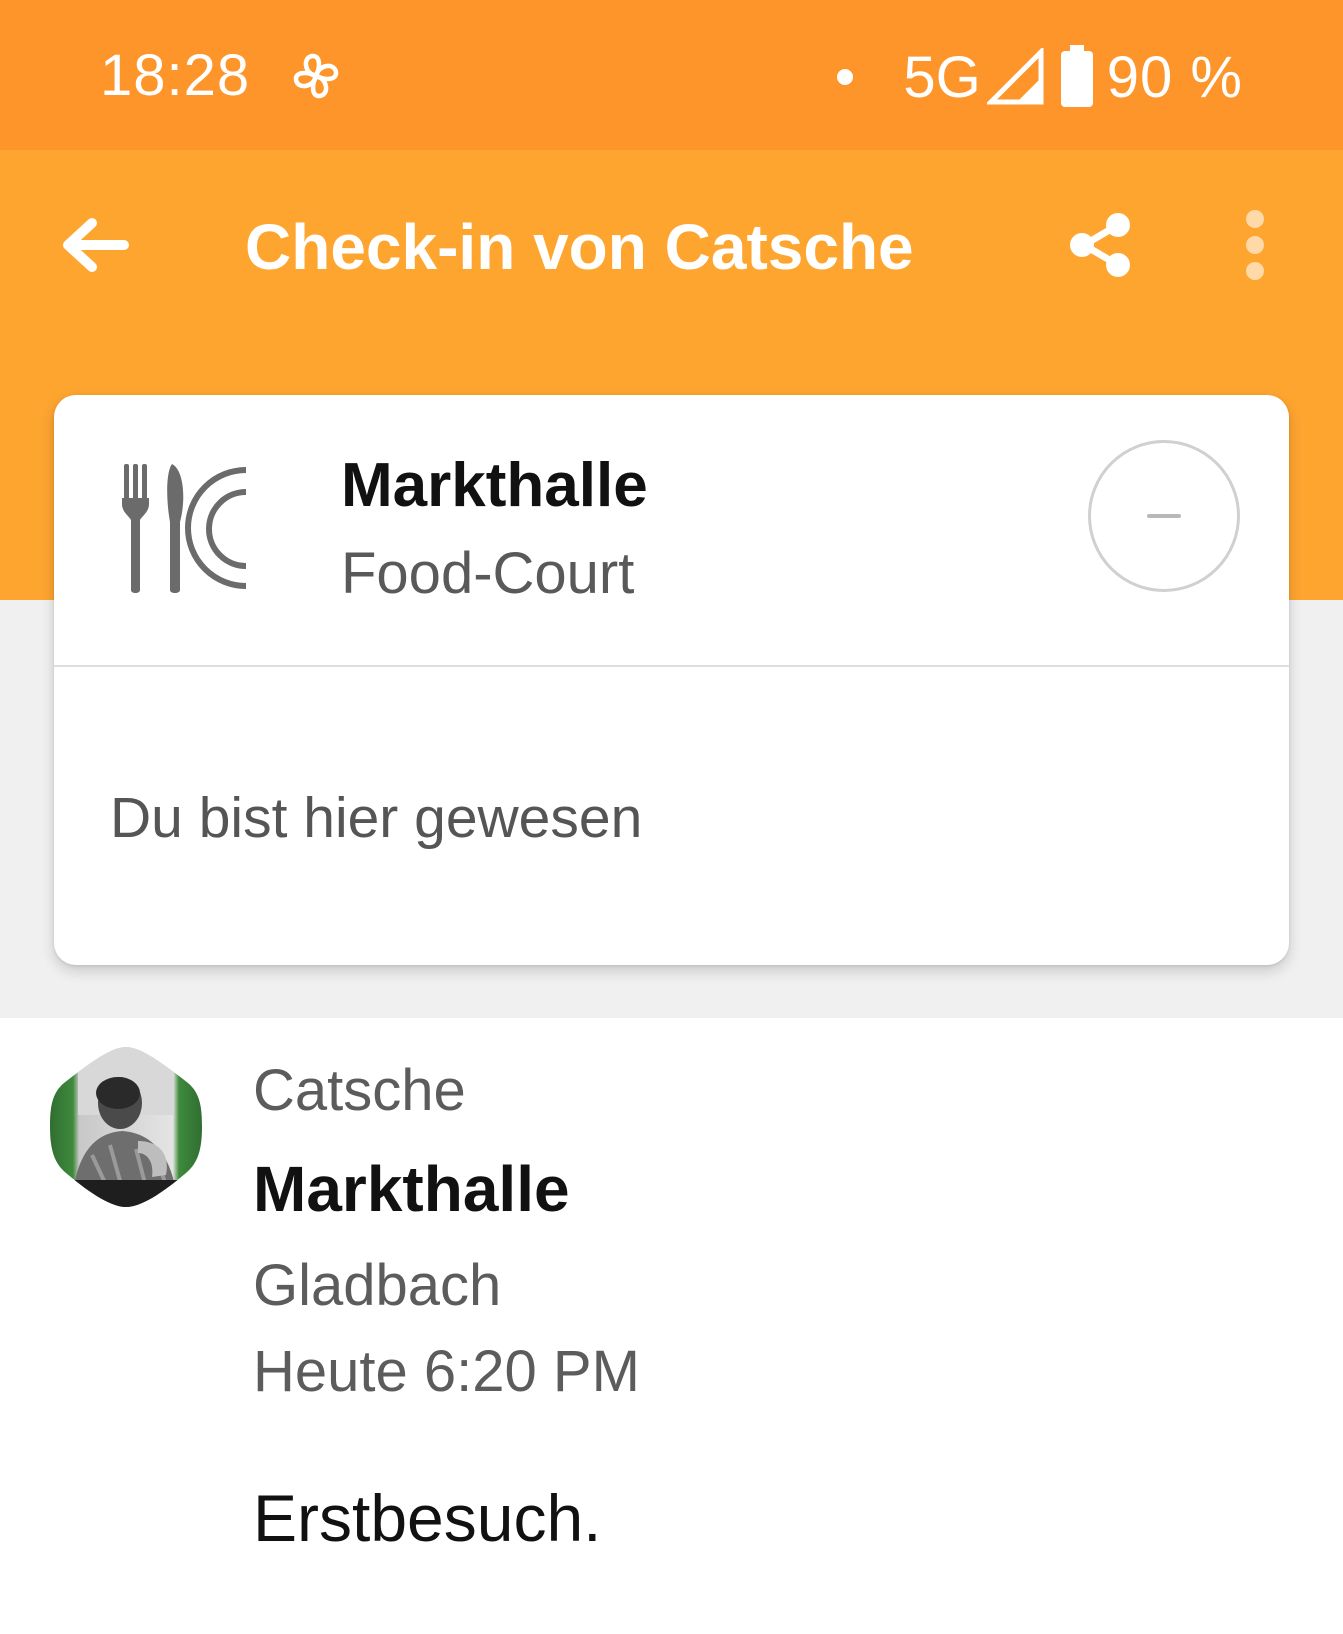  What do you see at coordinates (184, 528) in the screenshot?
I see `food-court-icon` at bounding box center [184, 528].